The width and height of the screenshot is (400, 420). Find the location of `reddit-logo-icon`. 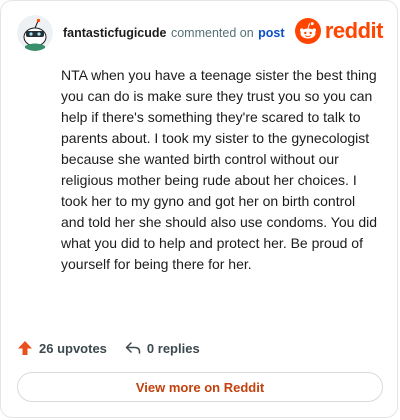

reddit-logo-icon is located at coordinates (307, 31).